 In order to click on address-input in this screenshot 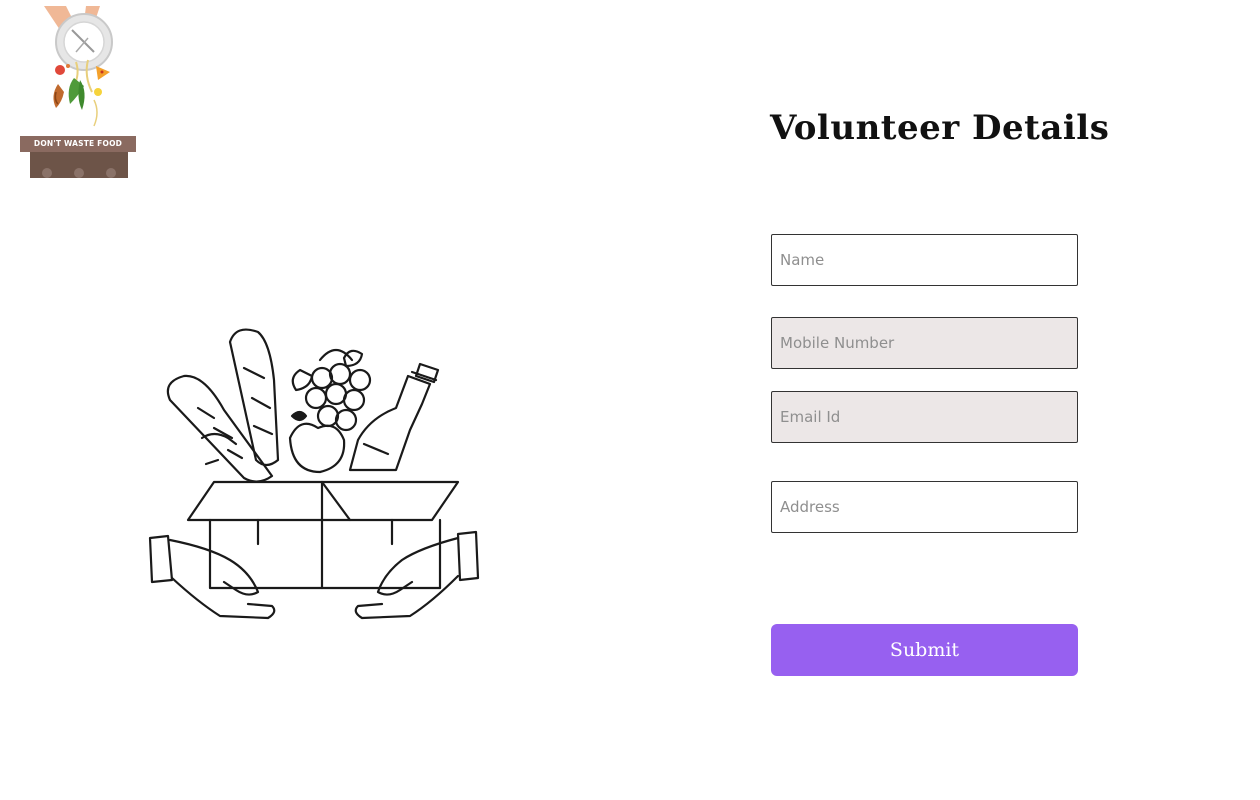, I will do `click(924, 507)`.